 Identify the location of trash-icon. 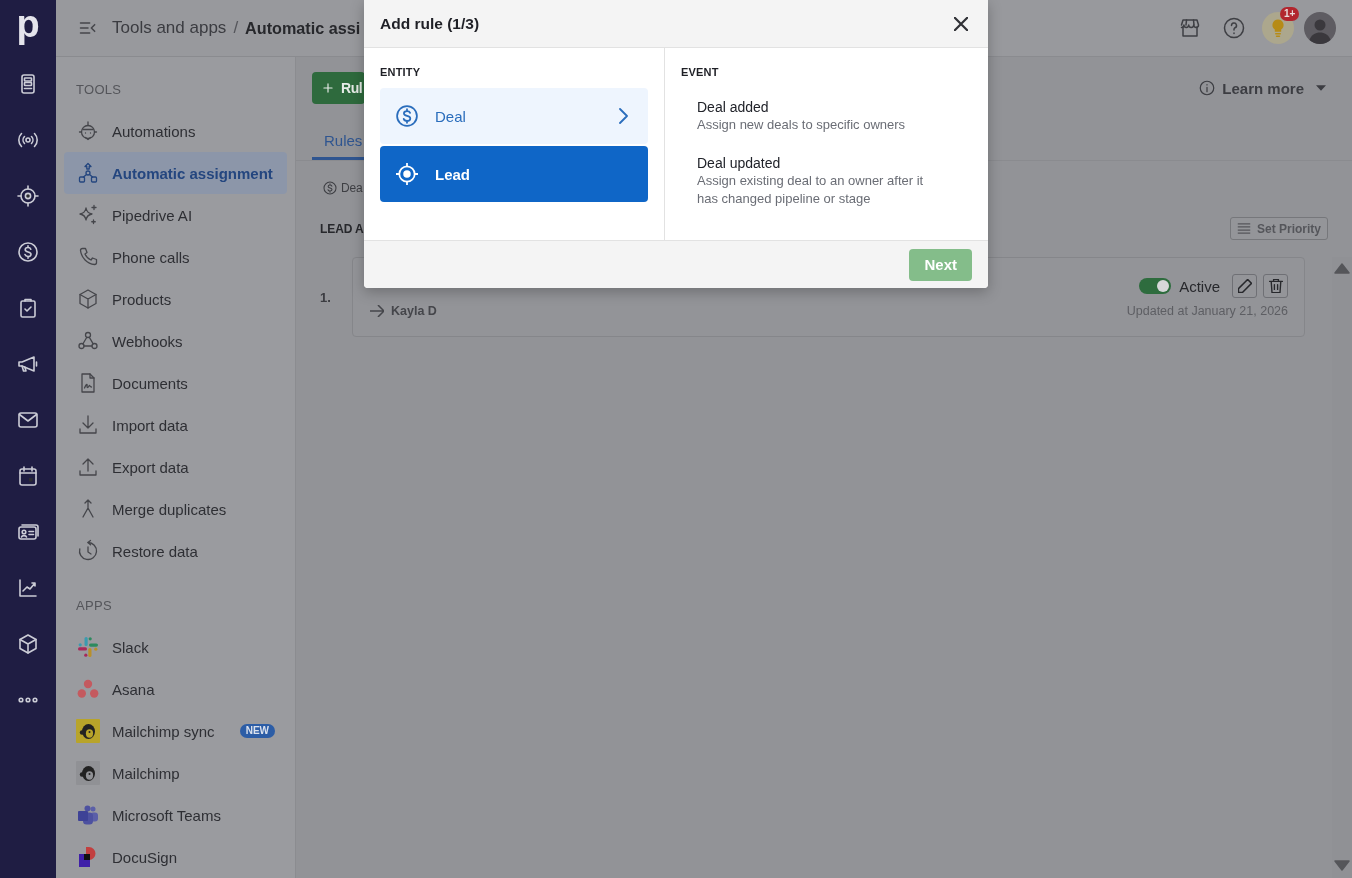
(1275, 286).